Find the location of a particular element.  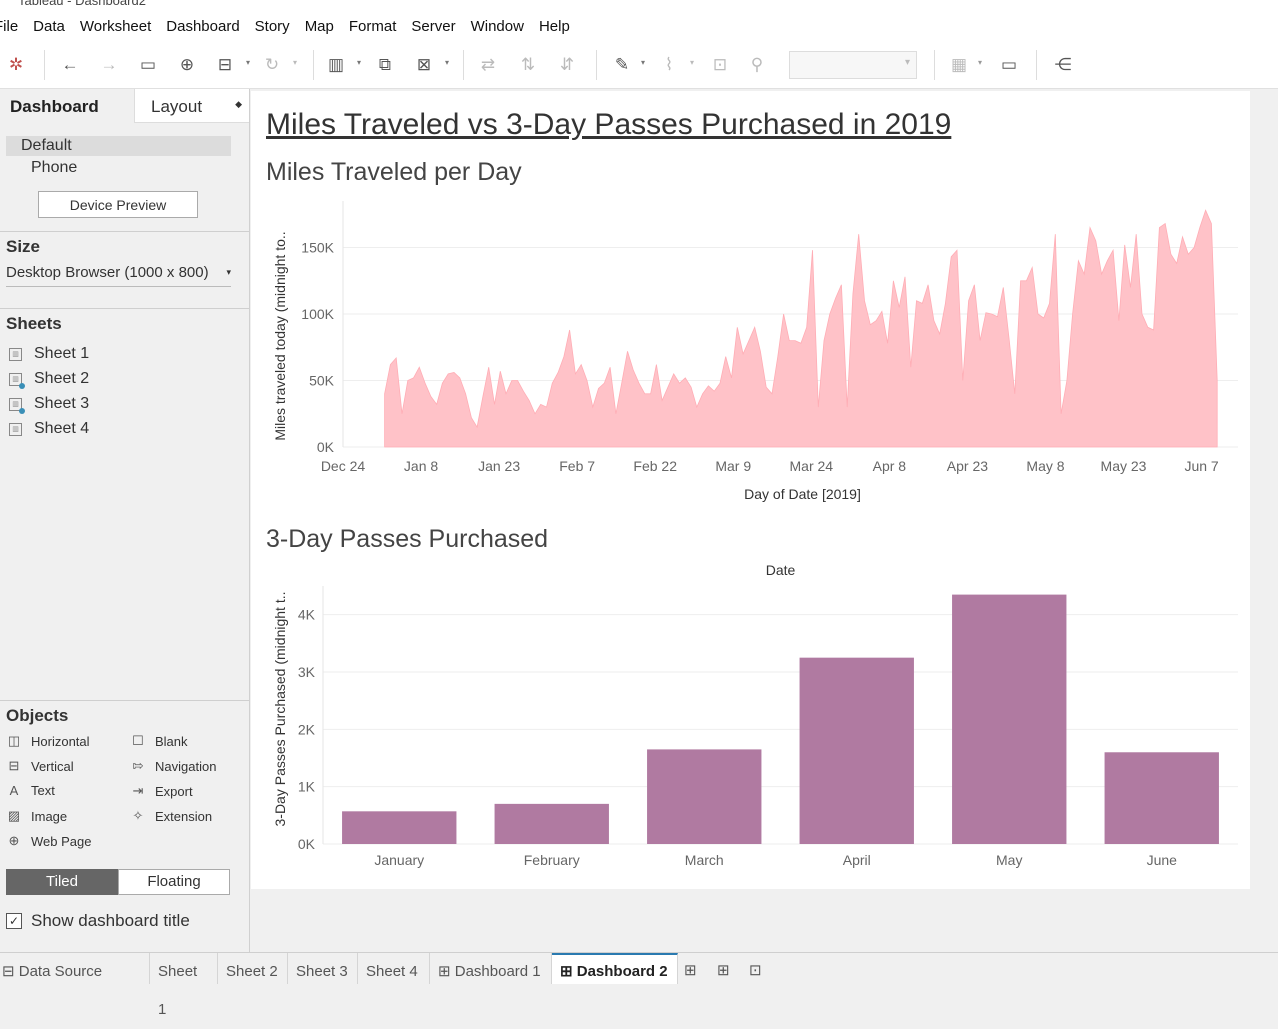

show-me-icon: ▦ is located at coordinates (959, 65).